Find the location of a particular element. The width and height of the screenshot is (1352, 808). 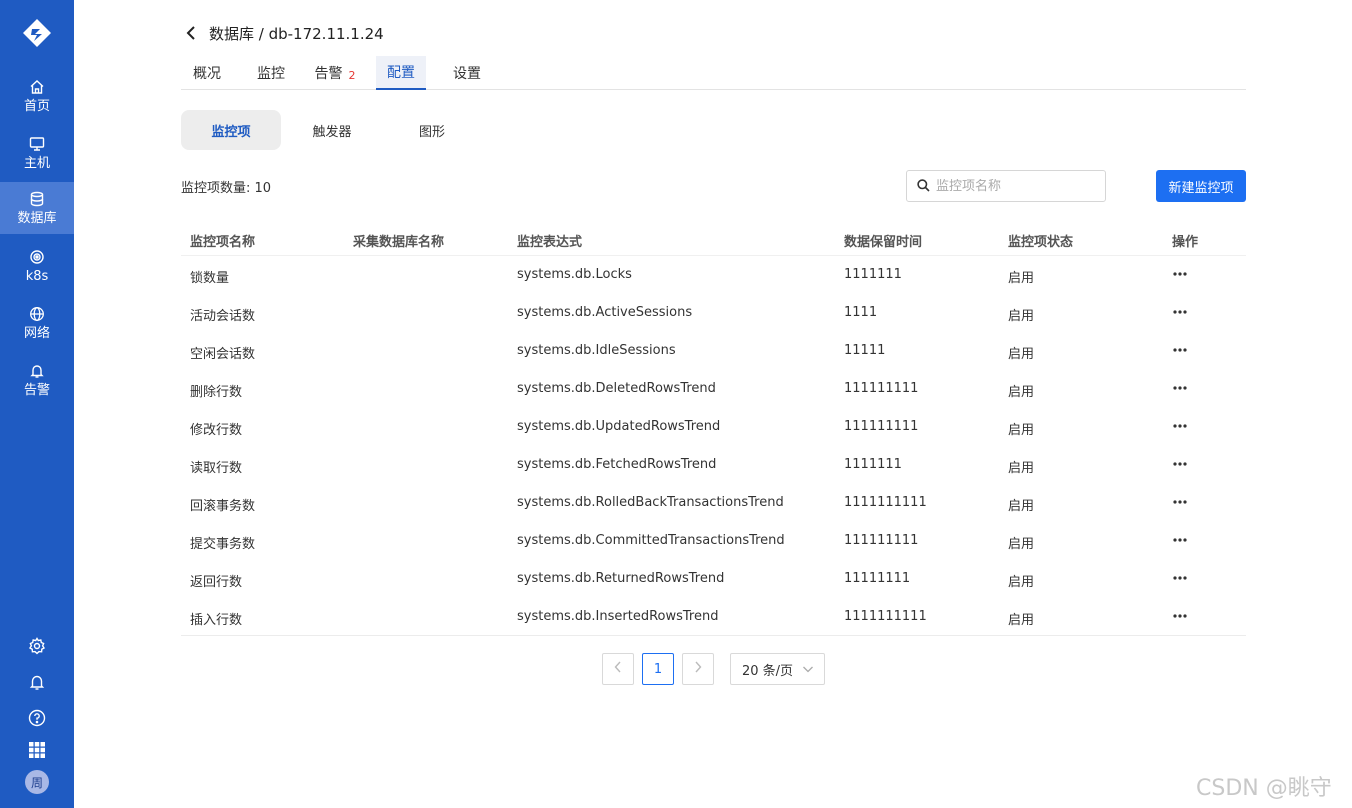

subtab-monitor-items: 监控项 is located at coordinates (231, 130).